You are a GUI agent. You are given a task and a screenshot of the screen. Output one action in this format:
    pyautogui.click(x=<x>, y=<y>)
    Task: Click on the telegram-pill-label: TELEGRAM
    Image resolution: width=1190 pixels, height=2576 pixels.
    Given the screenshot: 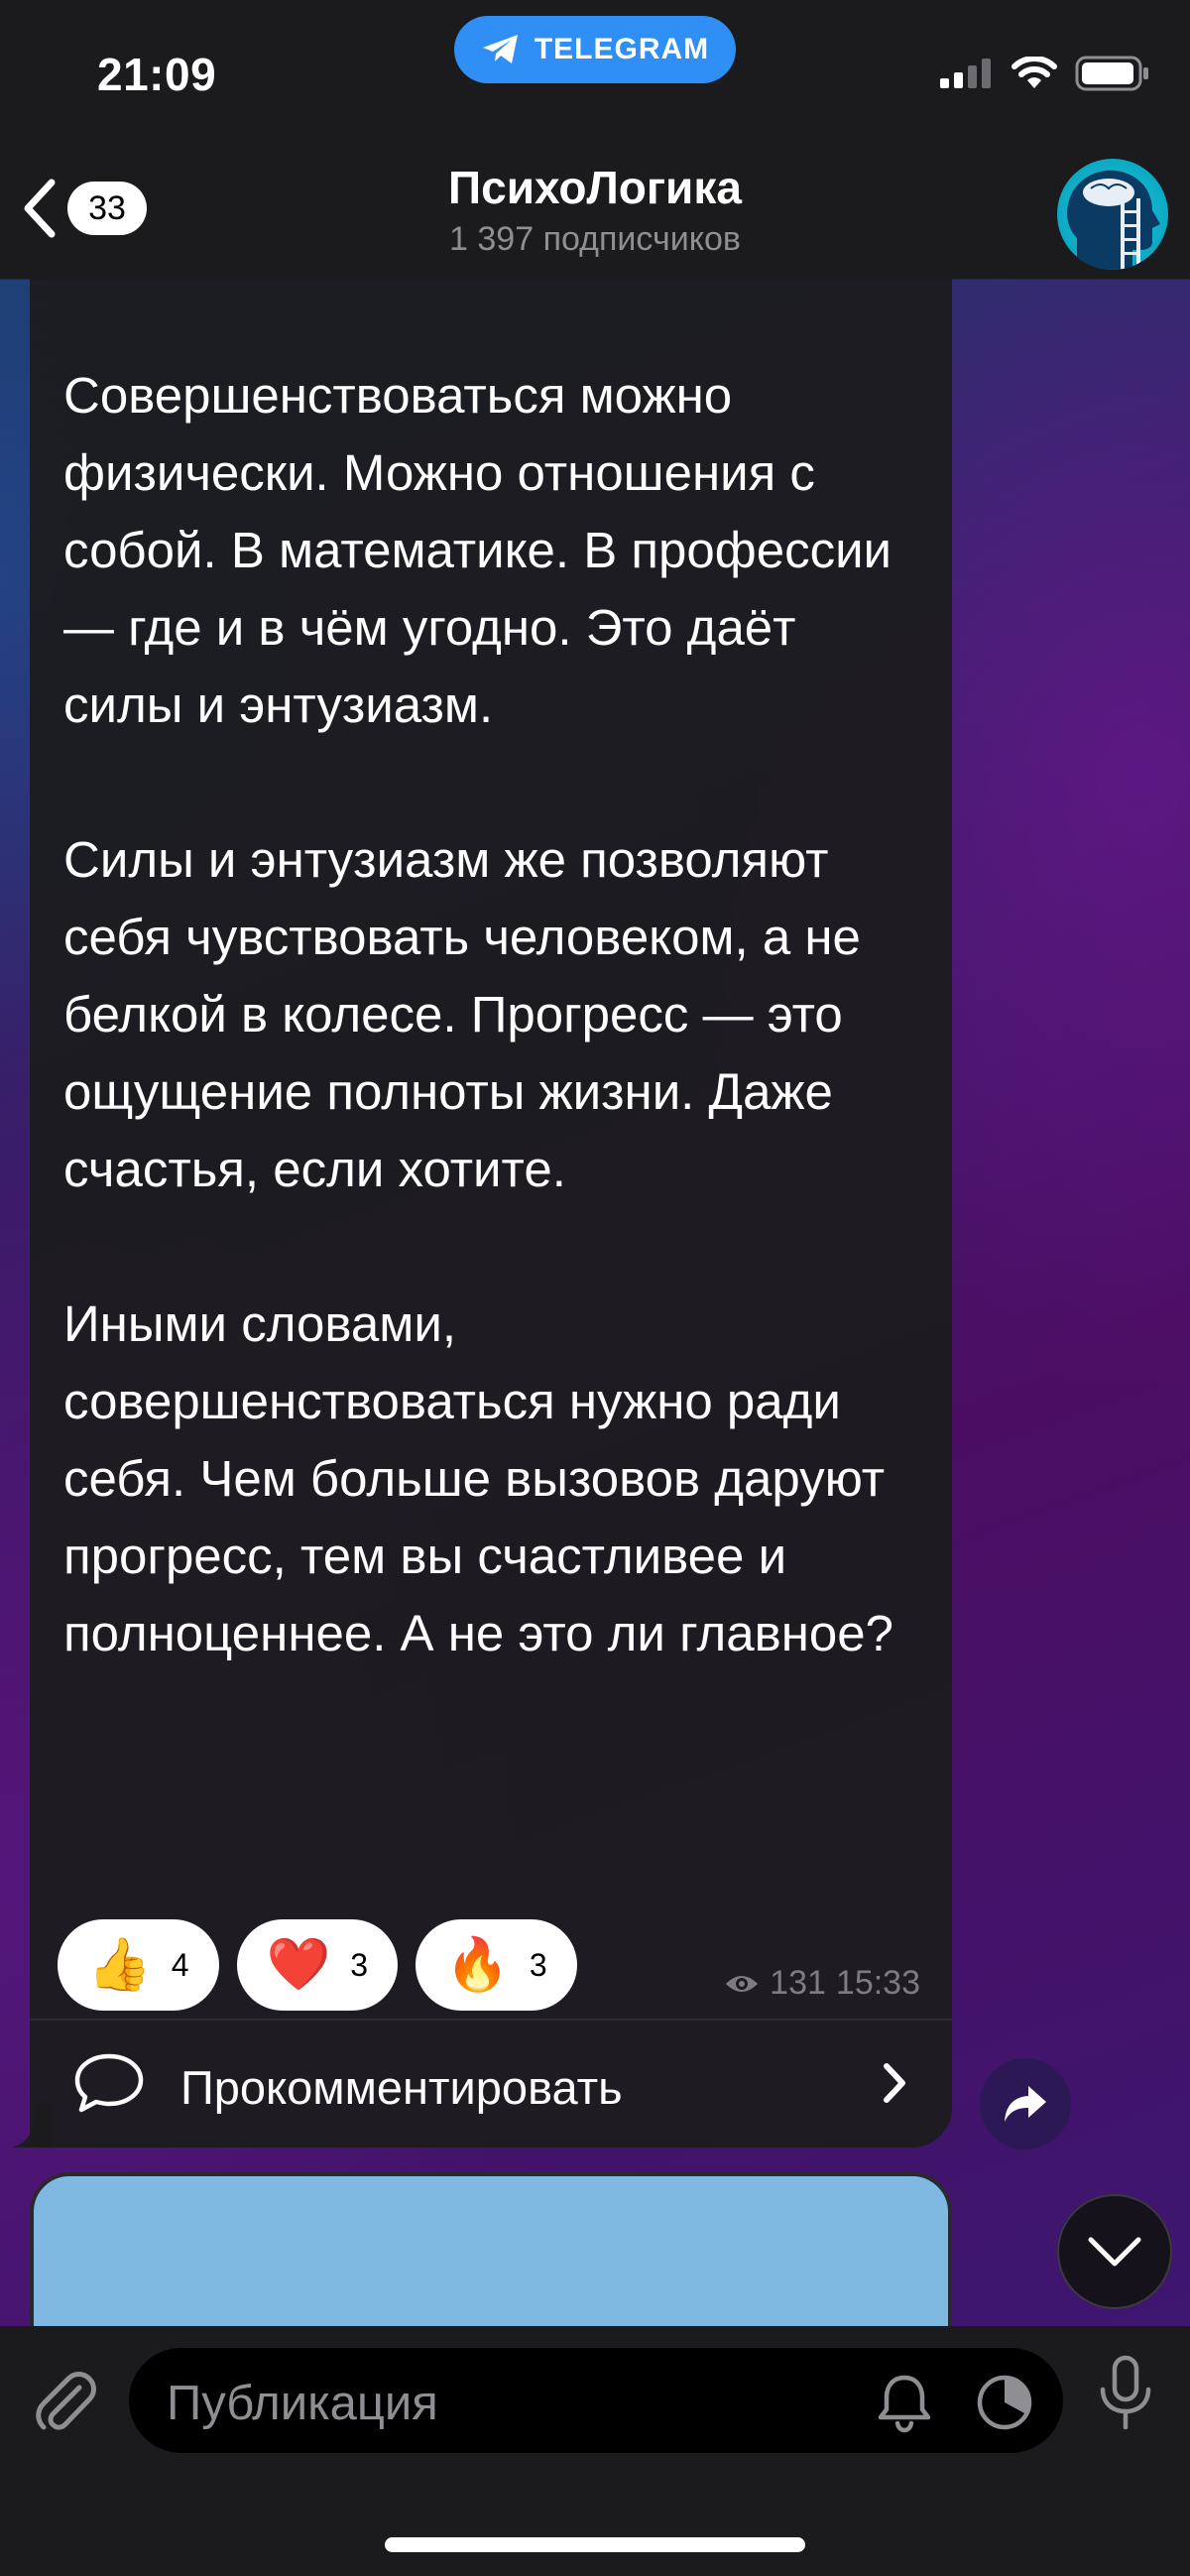 What is the action you would take?
    pyautogui.click(x=622, y=49)
    